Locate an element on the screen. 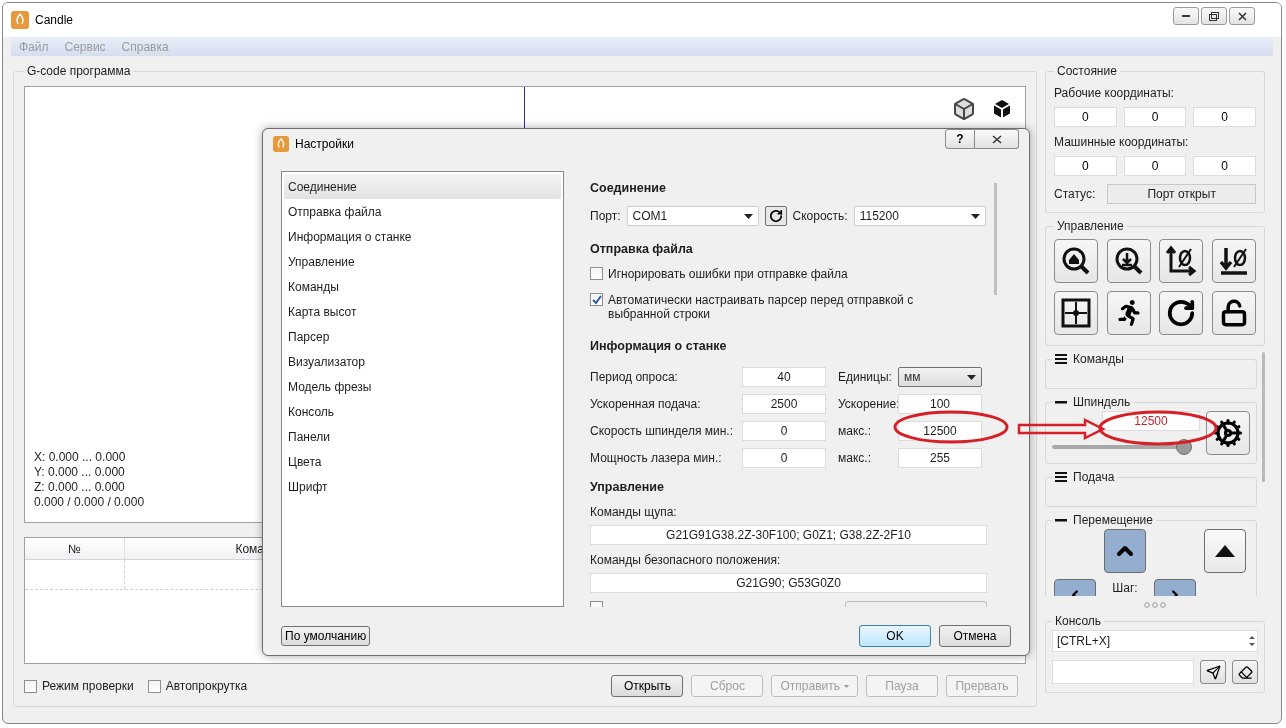 This screenshot has height=728, width=1286. field-label: Рабочие координаты: is located at coordinates (1114, 93).